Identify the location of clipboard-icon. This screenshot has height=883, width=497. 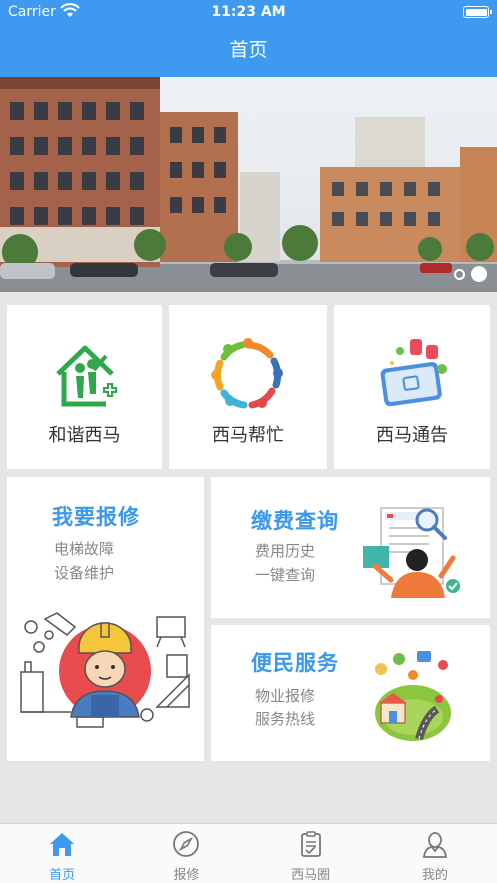
(310, 844).